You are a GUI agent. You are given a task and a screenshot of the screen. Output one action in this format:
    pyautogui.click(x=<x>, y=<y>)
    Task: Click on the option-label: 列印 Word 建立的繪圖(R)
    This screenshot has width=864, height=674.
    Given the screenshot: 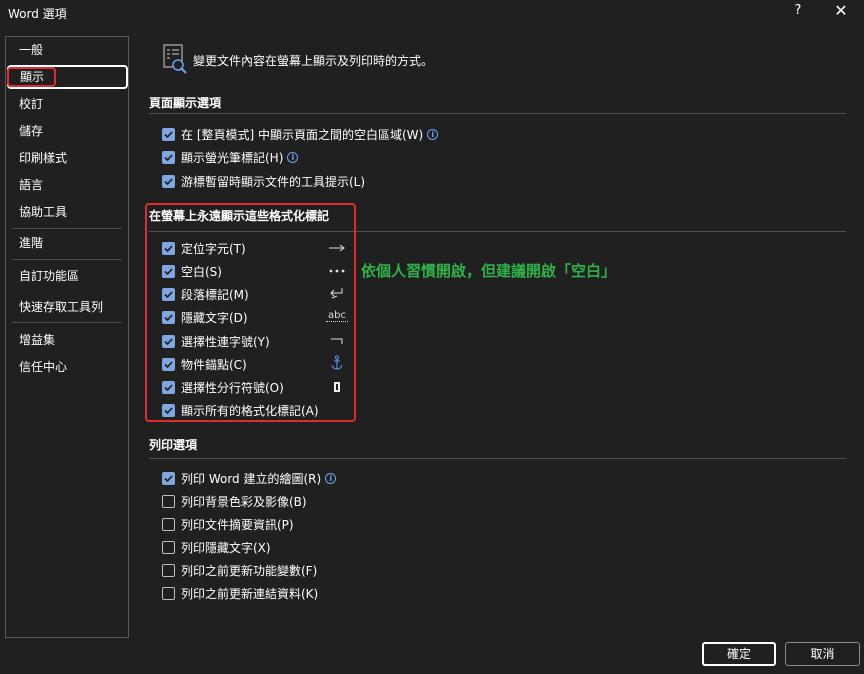 What is the action you would take?
    pyautogui.click(x=251, y=478)
    